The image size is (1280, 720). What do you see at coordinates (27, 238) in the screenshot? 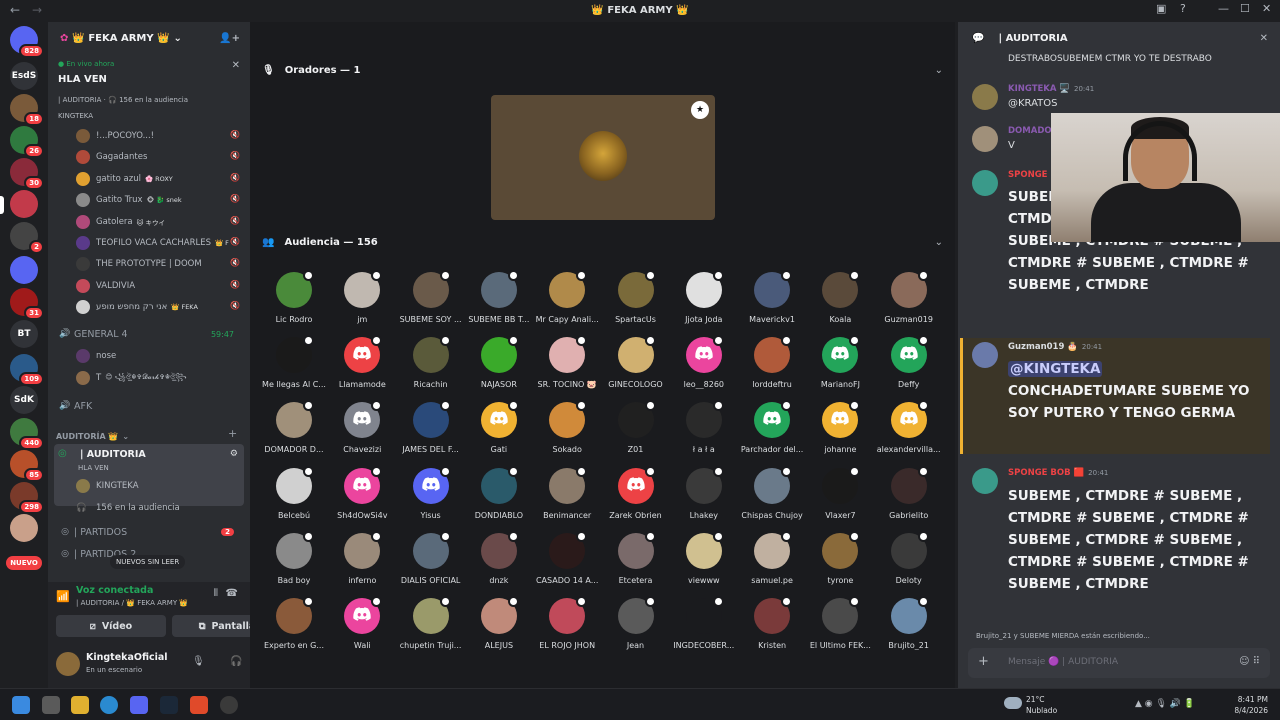
I see `server-icon: 2` at bounding box center [27, 238].